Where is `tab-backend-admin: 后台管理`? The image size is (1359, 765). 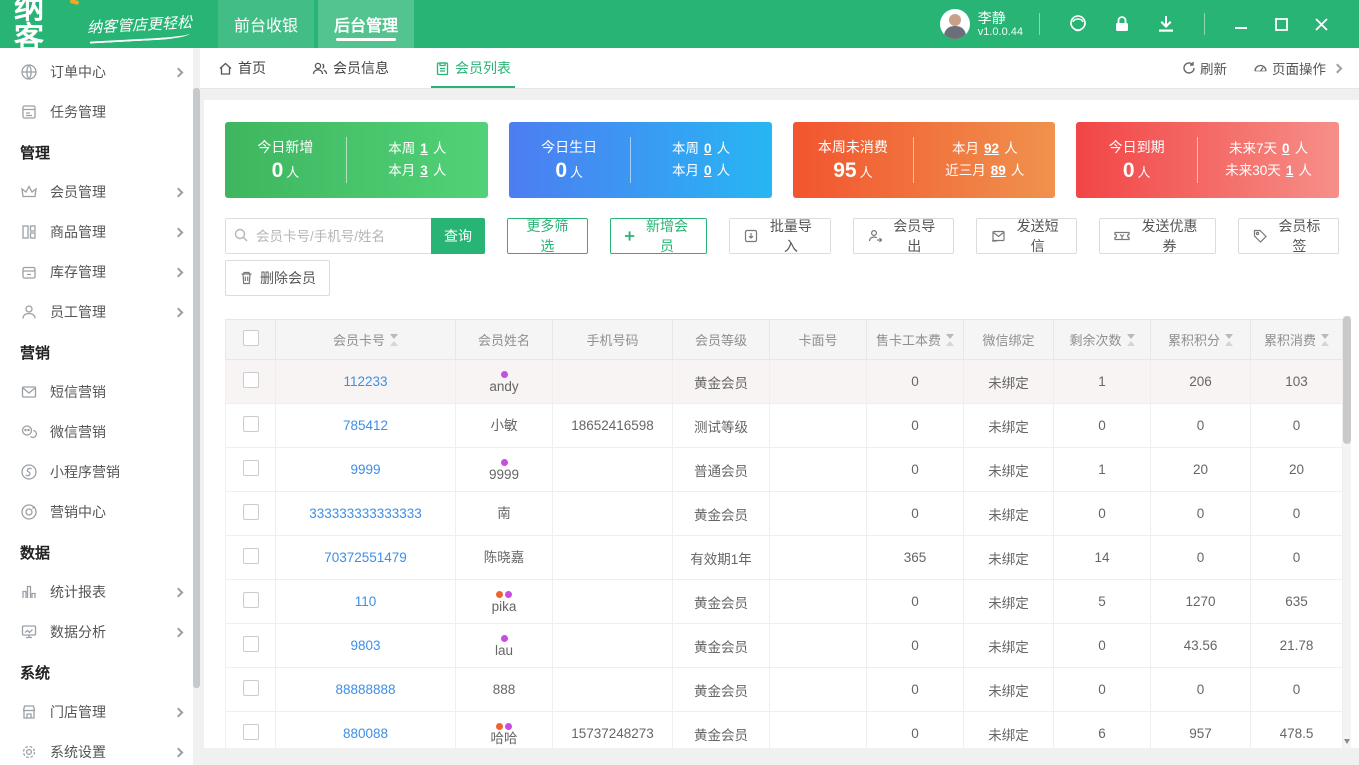 tab-backend-admin: 后台管理 is located at coordinates (366, 24).